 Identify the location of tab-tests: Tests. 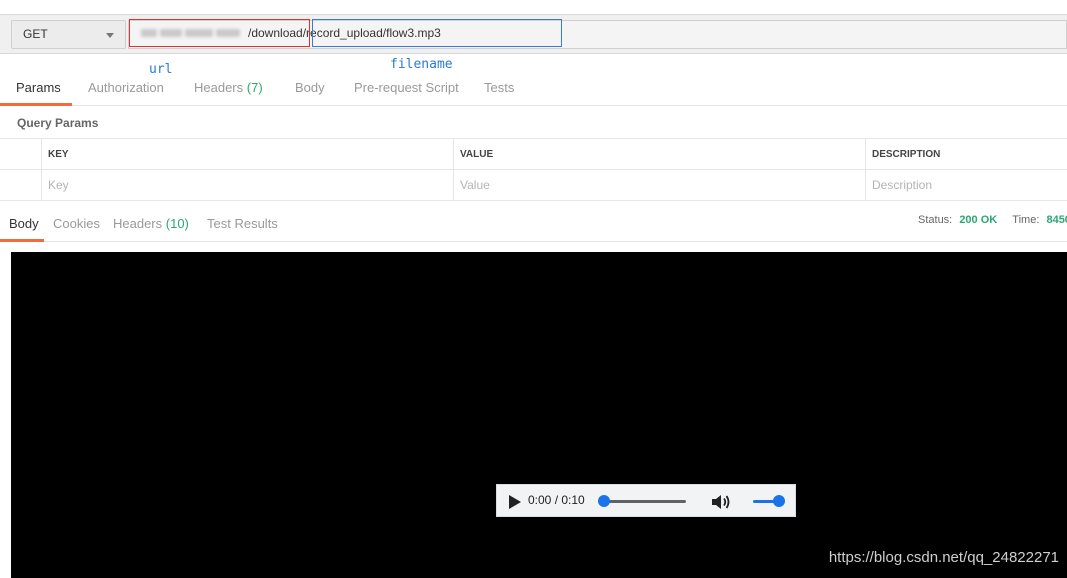
(499, 87).